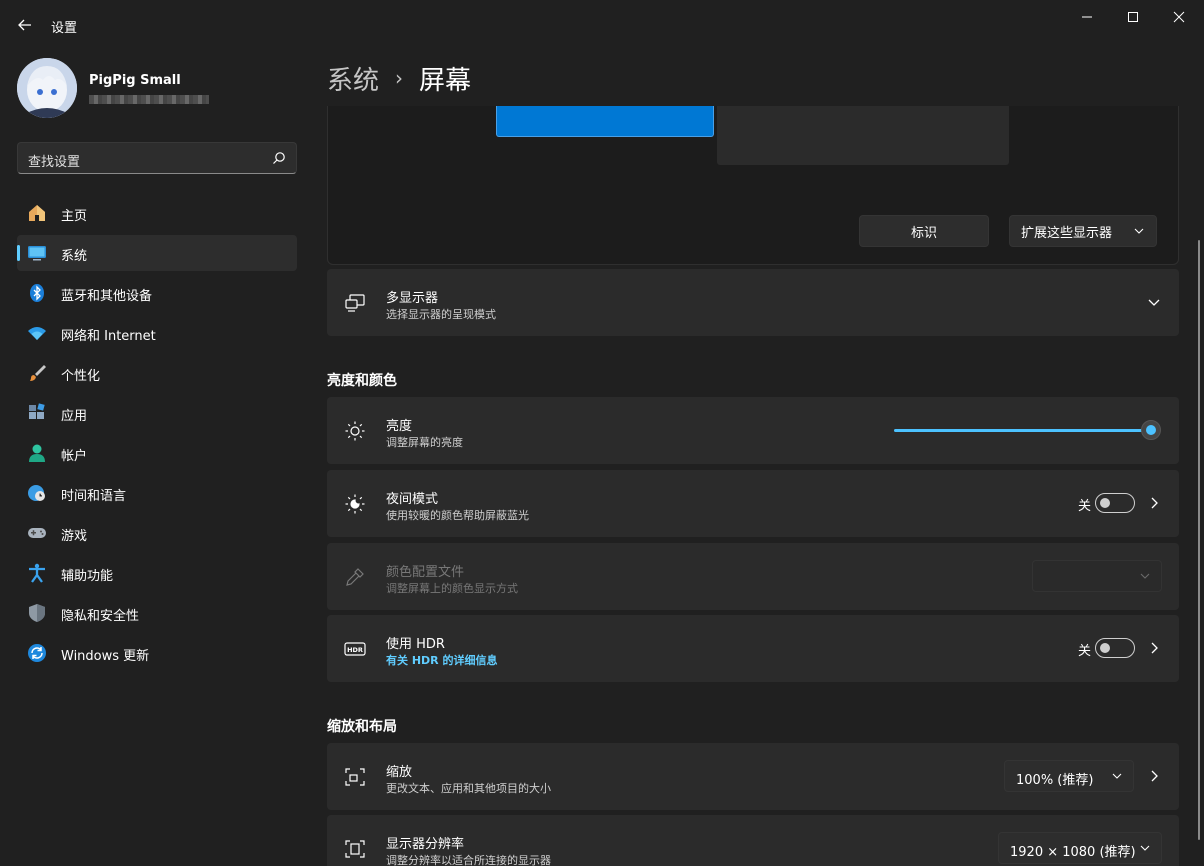 The width and height of the screenshot is (1204, 866). What do you see at coordinates (1084, 506) in the screenshot?
I see `night-light-state: 关` at bounding box center [1084, 506].